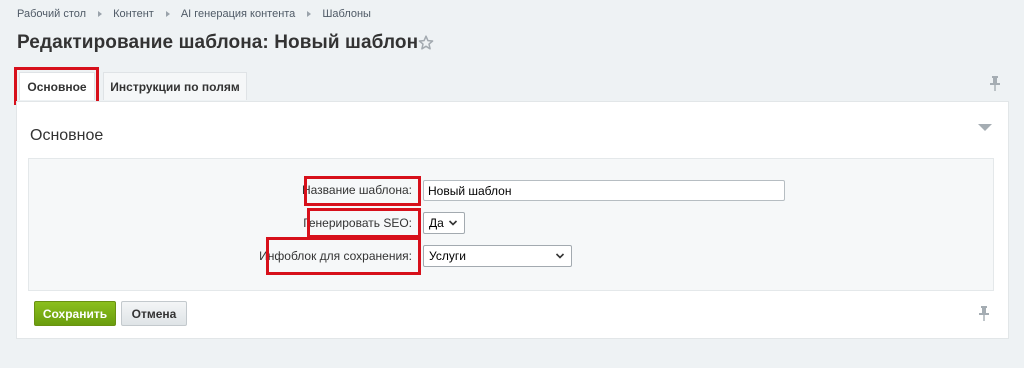  I want to click on template-name-input, so click(604, 190).